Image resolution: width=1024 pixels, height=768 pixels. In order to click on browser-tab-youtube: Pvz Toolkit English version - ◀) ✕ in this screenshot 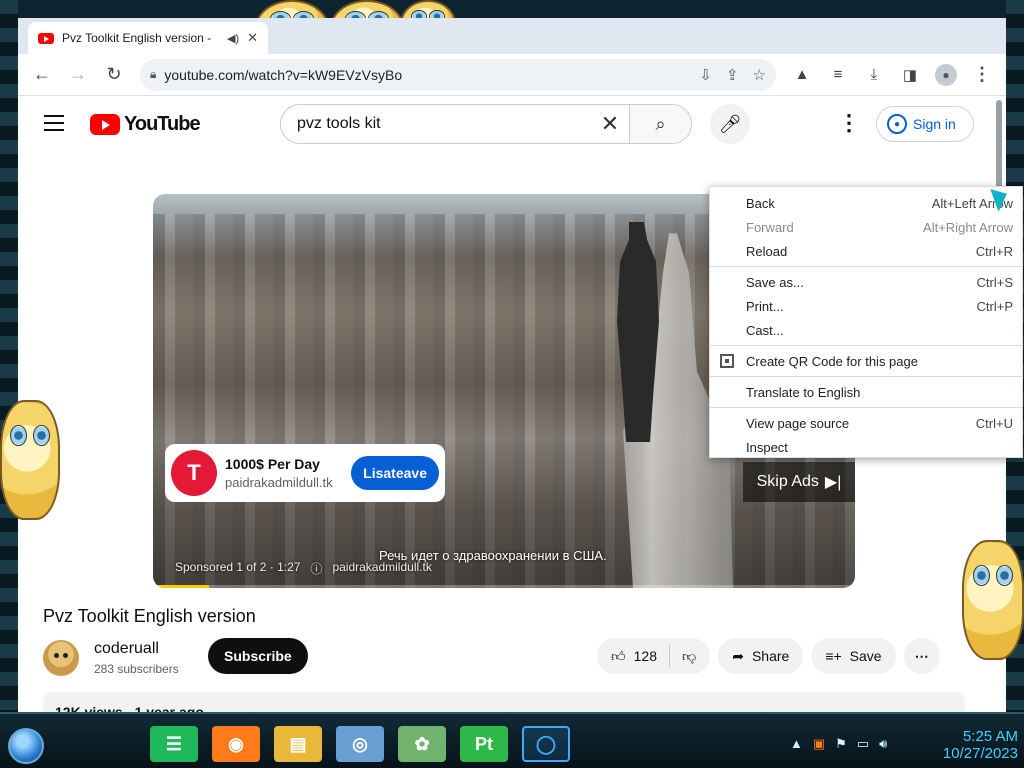, I will do `click(148, 38)`.